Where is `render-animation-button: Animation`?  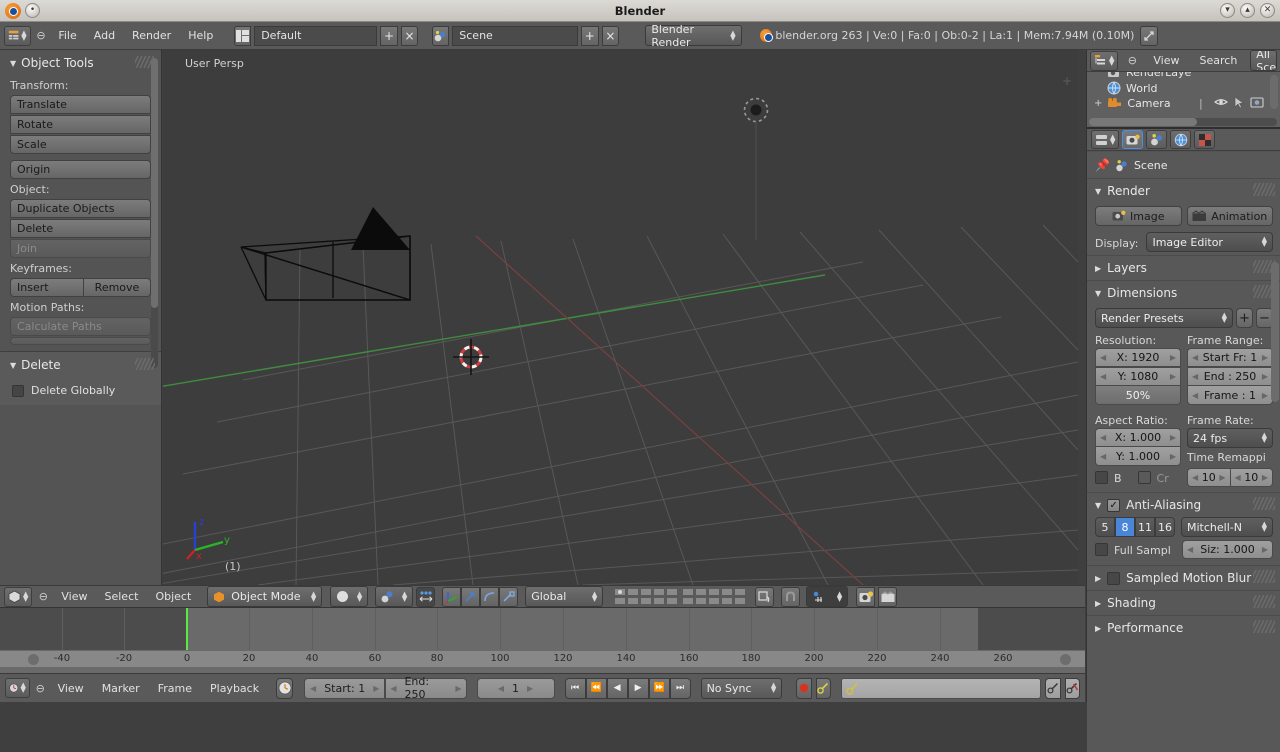
render-animation-button: Animation is located at coordinates (1229, 216).